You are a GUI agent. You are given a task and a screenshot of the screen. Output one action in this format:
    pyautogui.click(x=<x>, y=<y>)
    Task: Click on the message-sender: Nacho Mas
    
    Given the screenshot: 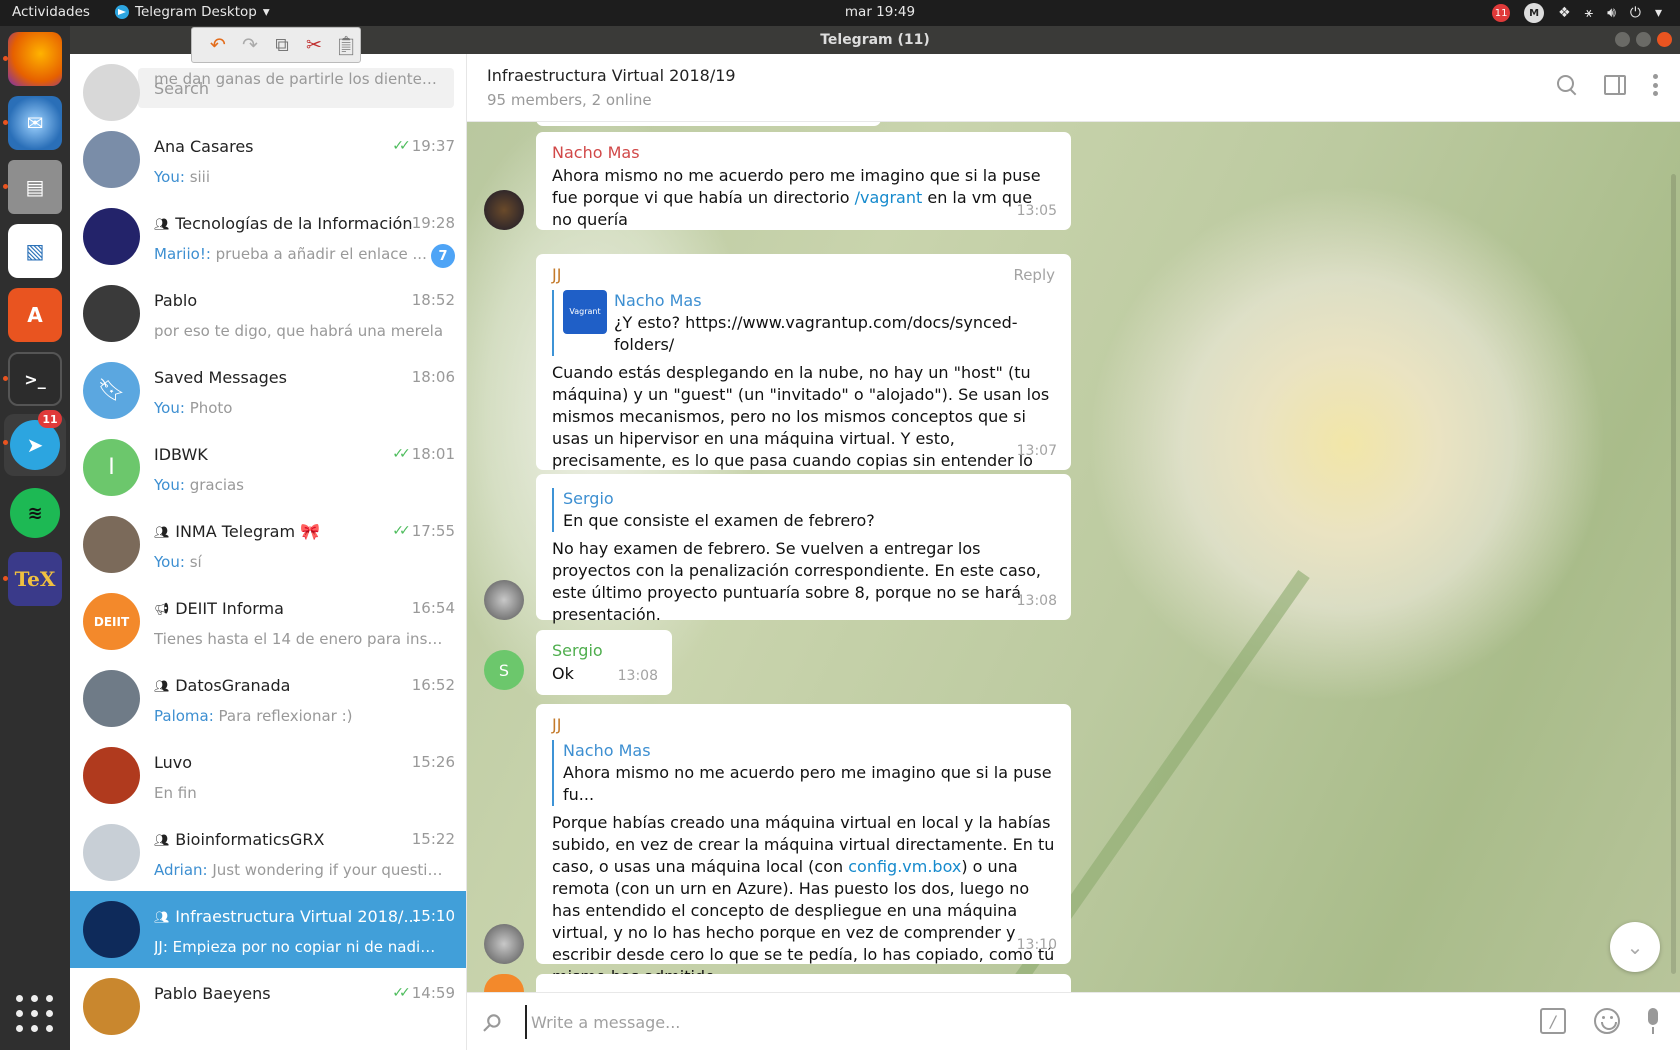 What is the action you would take?
    pyautogui.click(x=803, y=153)
    